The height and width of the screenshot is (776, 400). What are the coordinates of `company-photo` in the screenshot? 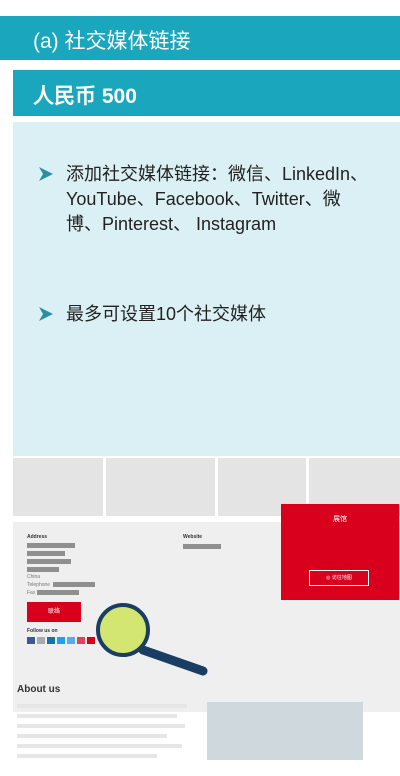 It's located at (285, 731).